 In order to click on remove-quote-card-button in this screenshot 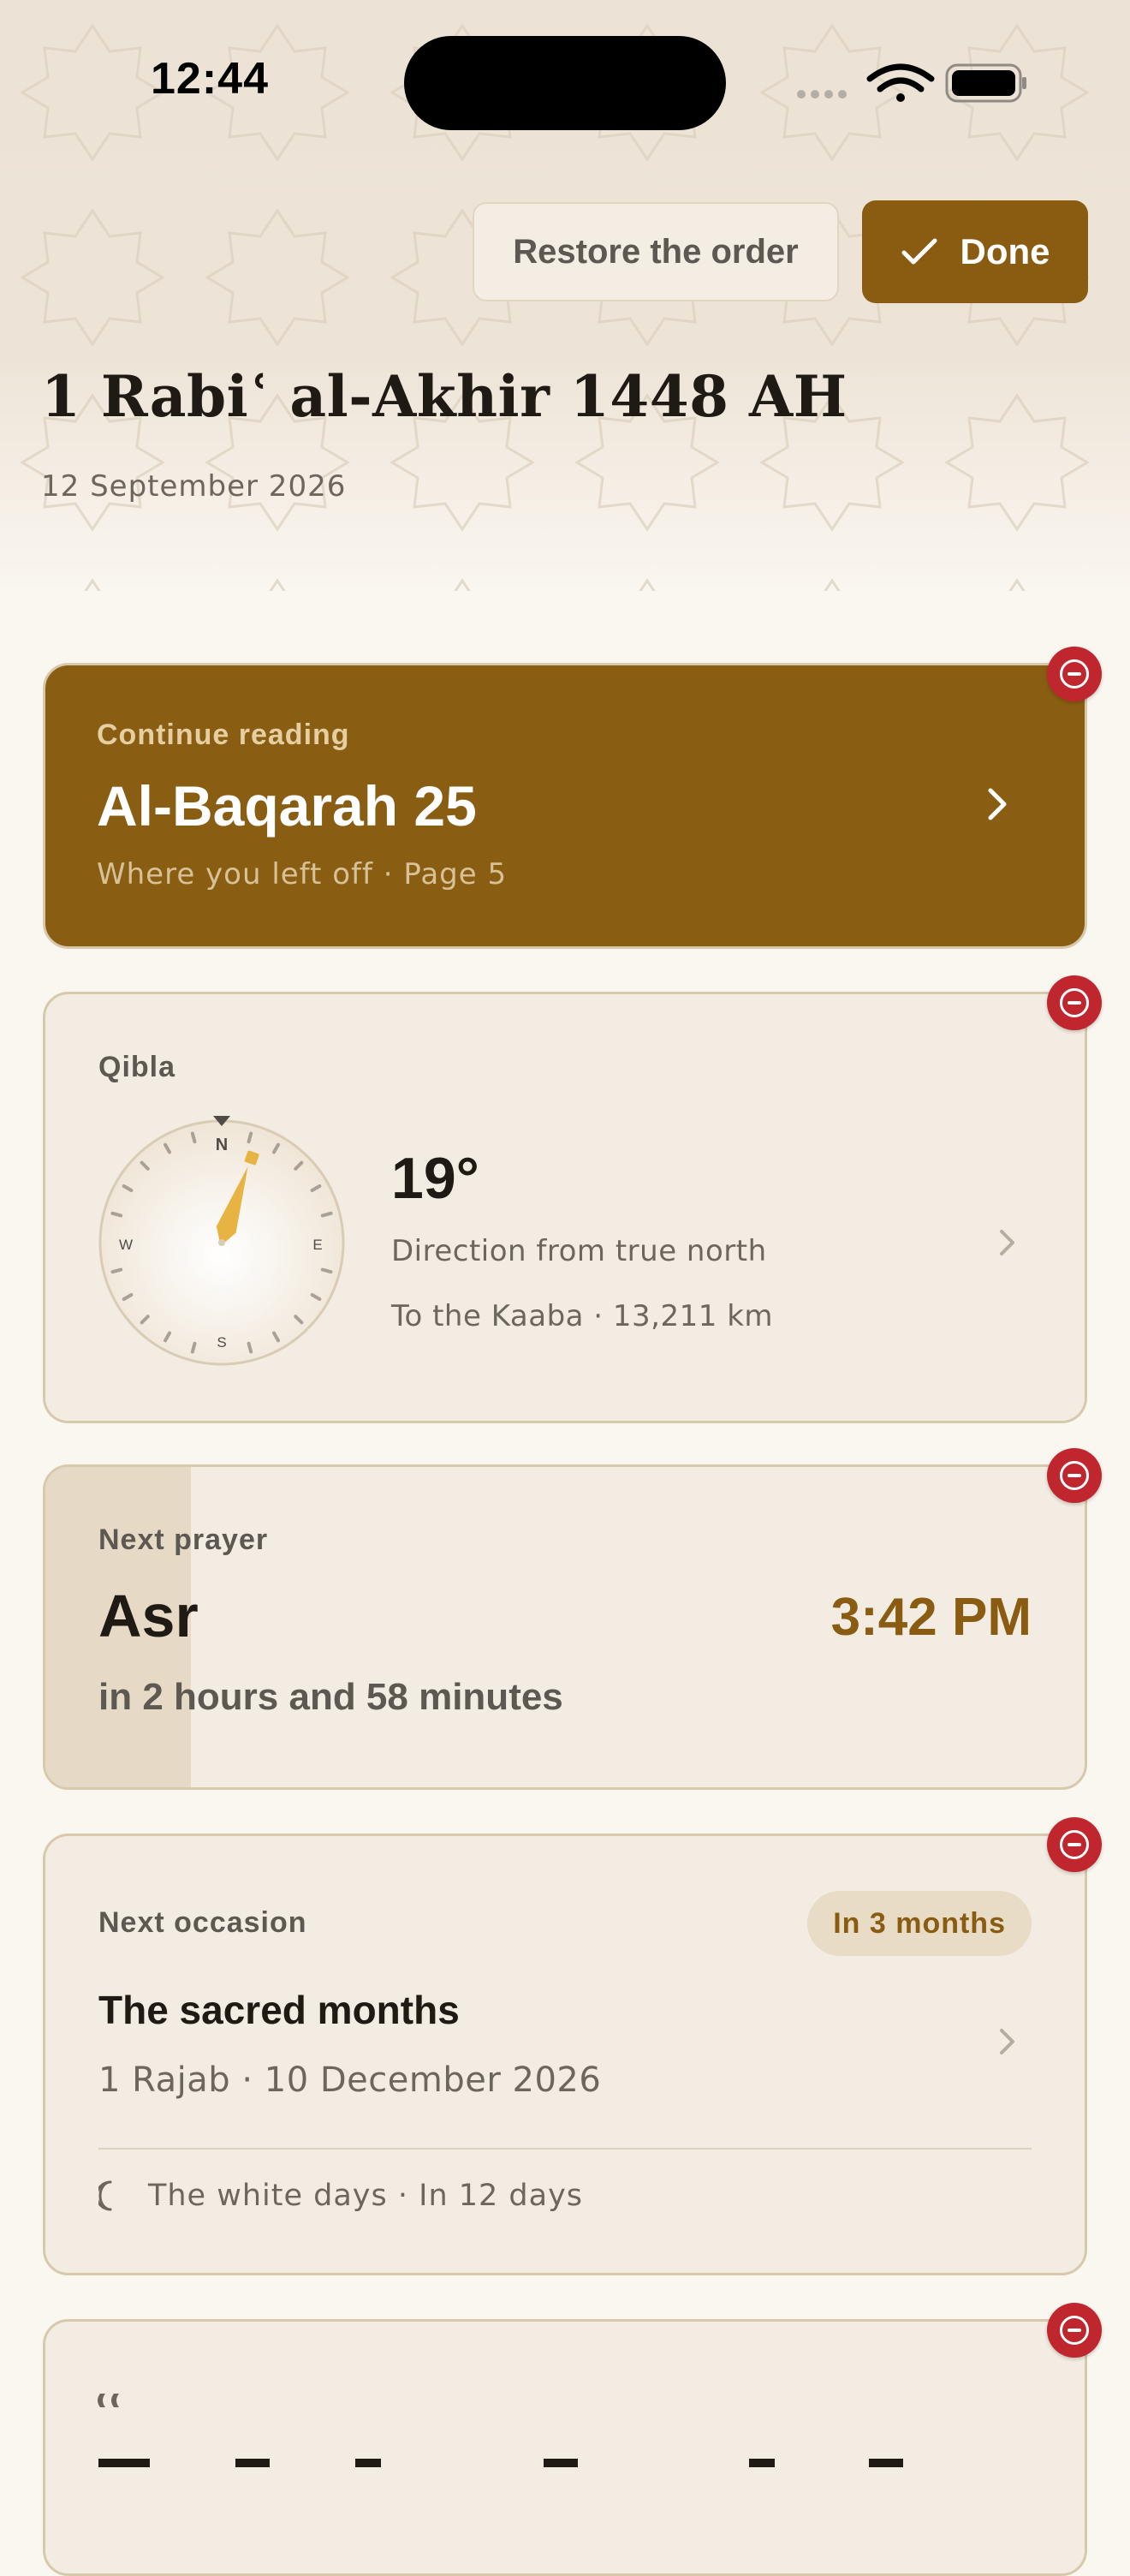, I will do `click(1074, 2330)`.